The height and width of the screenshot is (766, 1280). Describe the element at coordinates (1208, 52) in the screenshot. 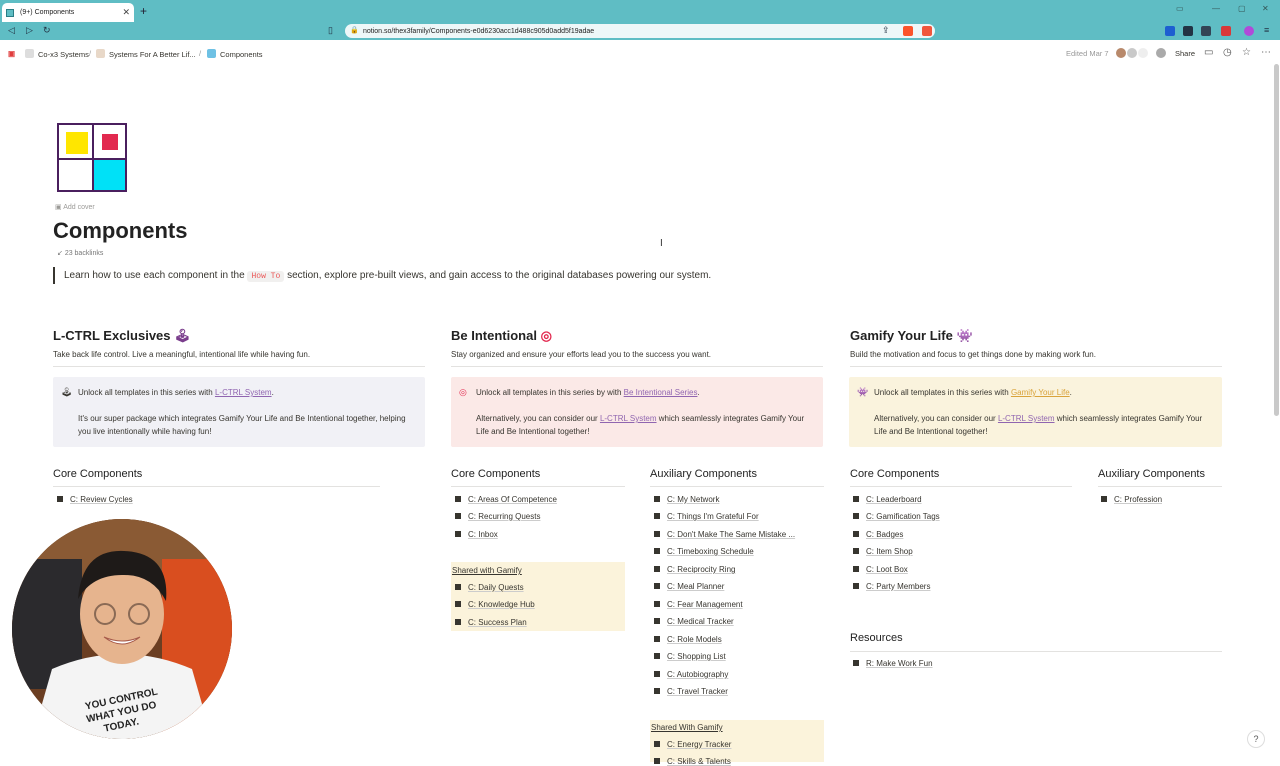

I see `comment-icon: ▭` at that location.